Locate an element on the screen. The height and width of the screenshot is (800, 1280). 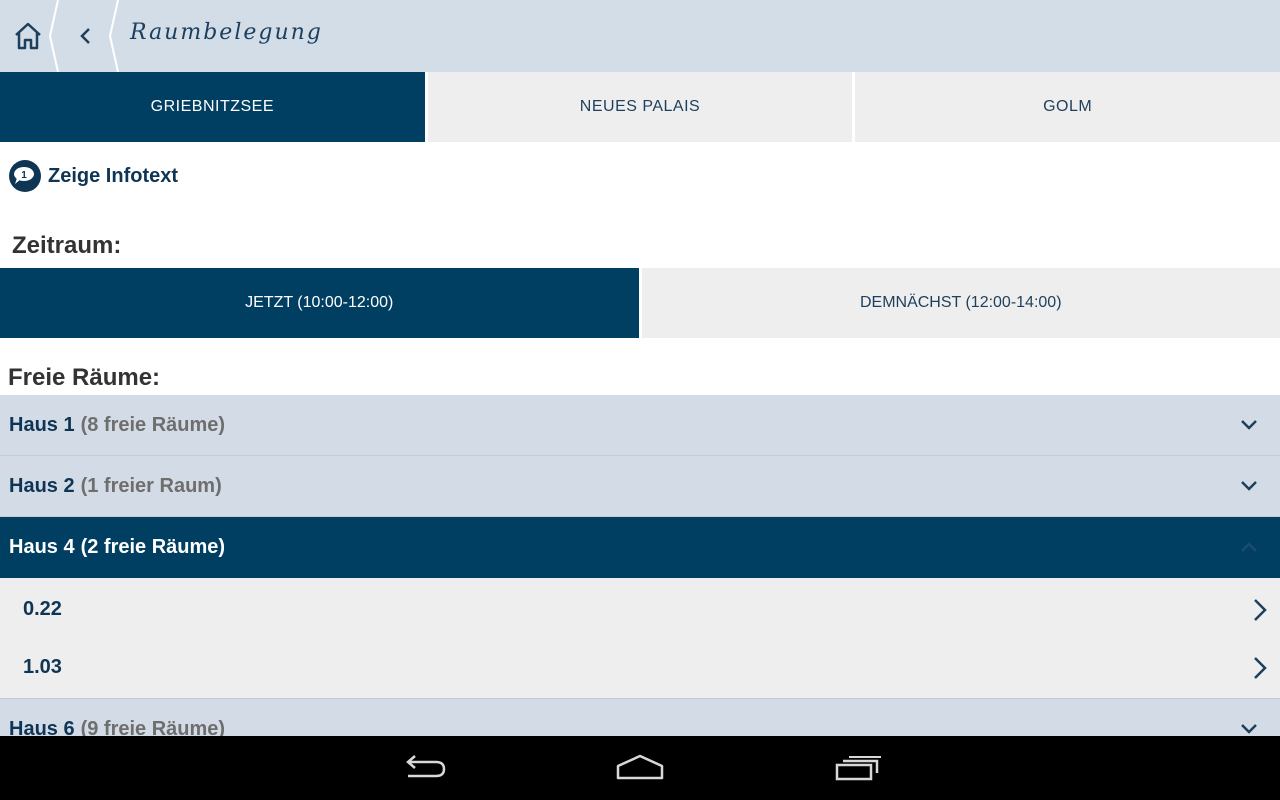
tab-jetzt: JETZT (10:00-12:00) is located at coordinates (319, 303).